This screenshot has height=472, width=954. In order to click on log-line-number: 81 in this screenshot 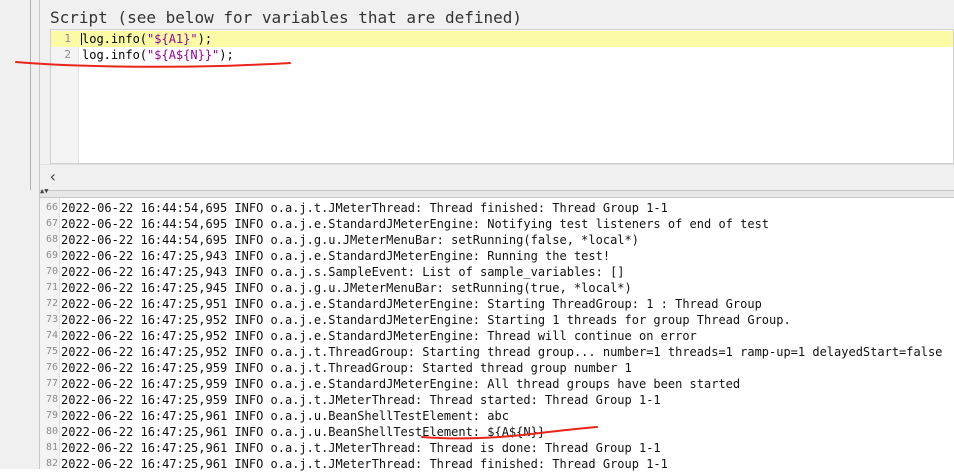, I will do `click(51, 447)`.